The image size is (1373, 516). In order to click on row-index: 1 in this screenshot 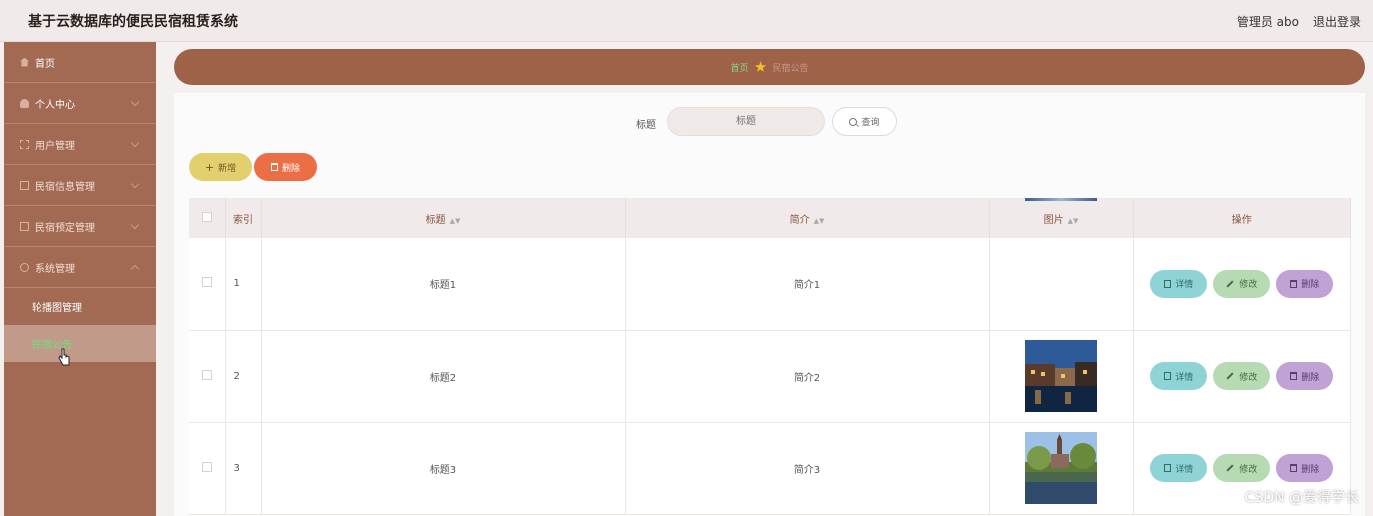, I will do `click(243, 284)`.